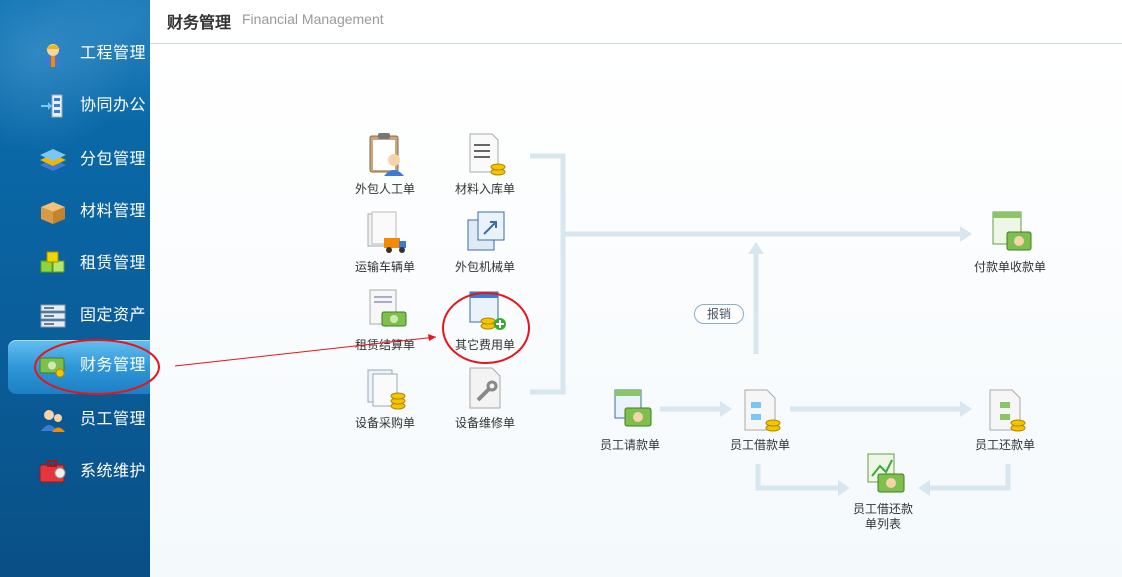  I want to click on table-coins-add-icon, so click(487, 310).